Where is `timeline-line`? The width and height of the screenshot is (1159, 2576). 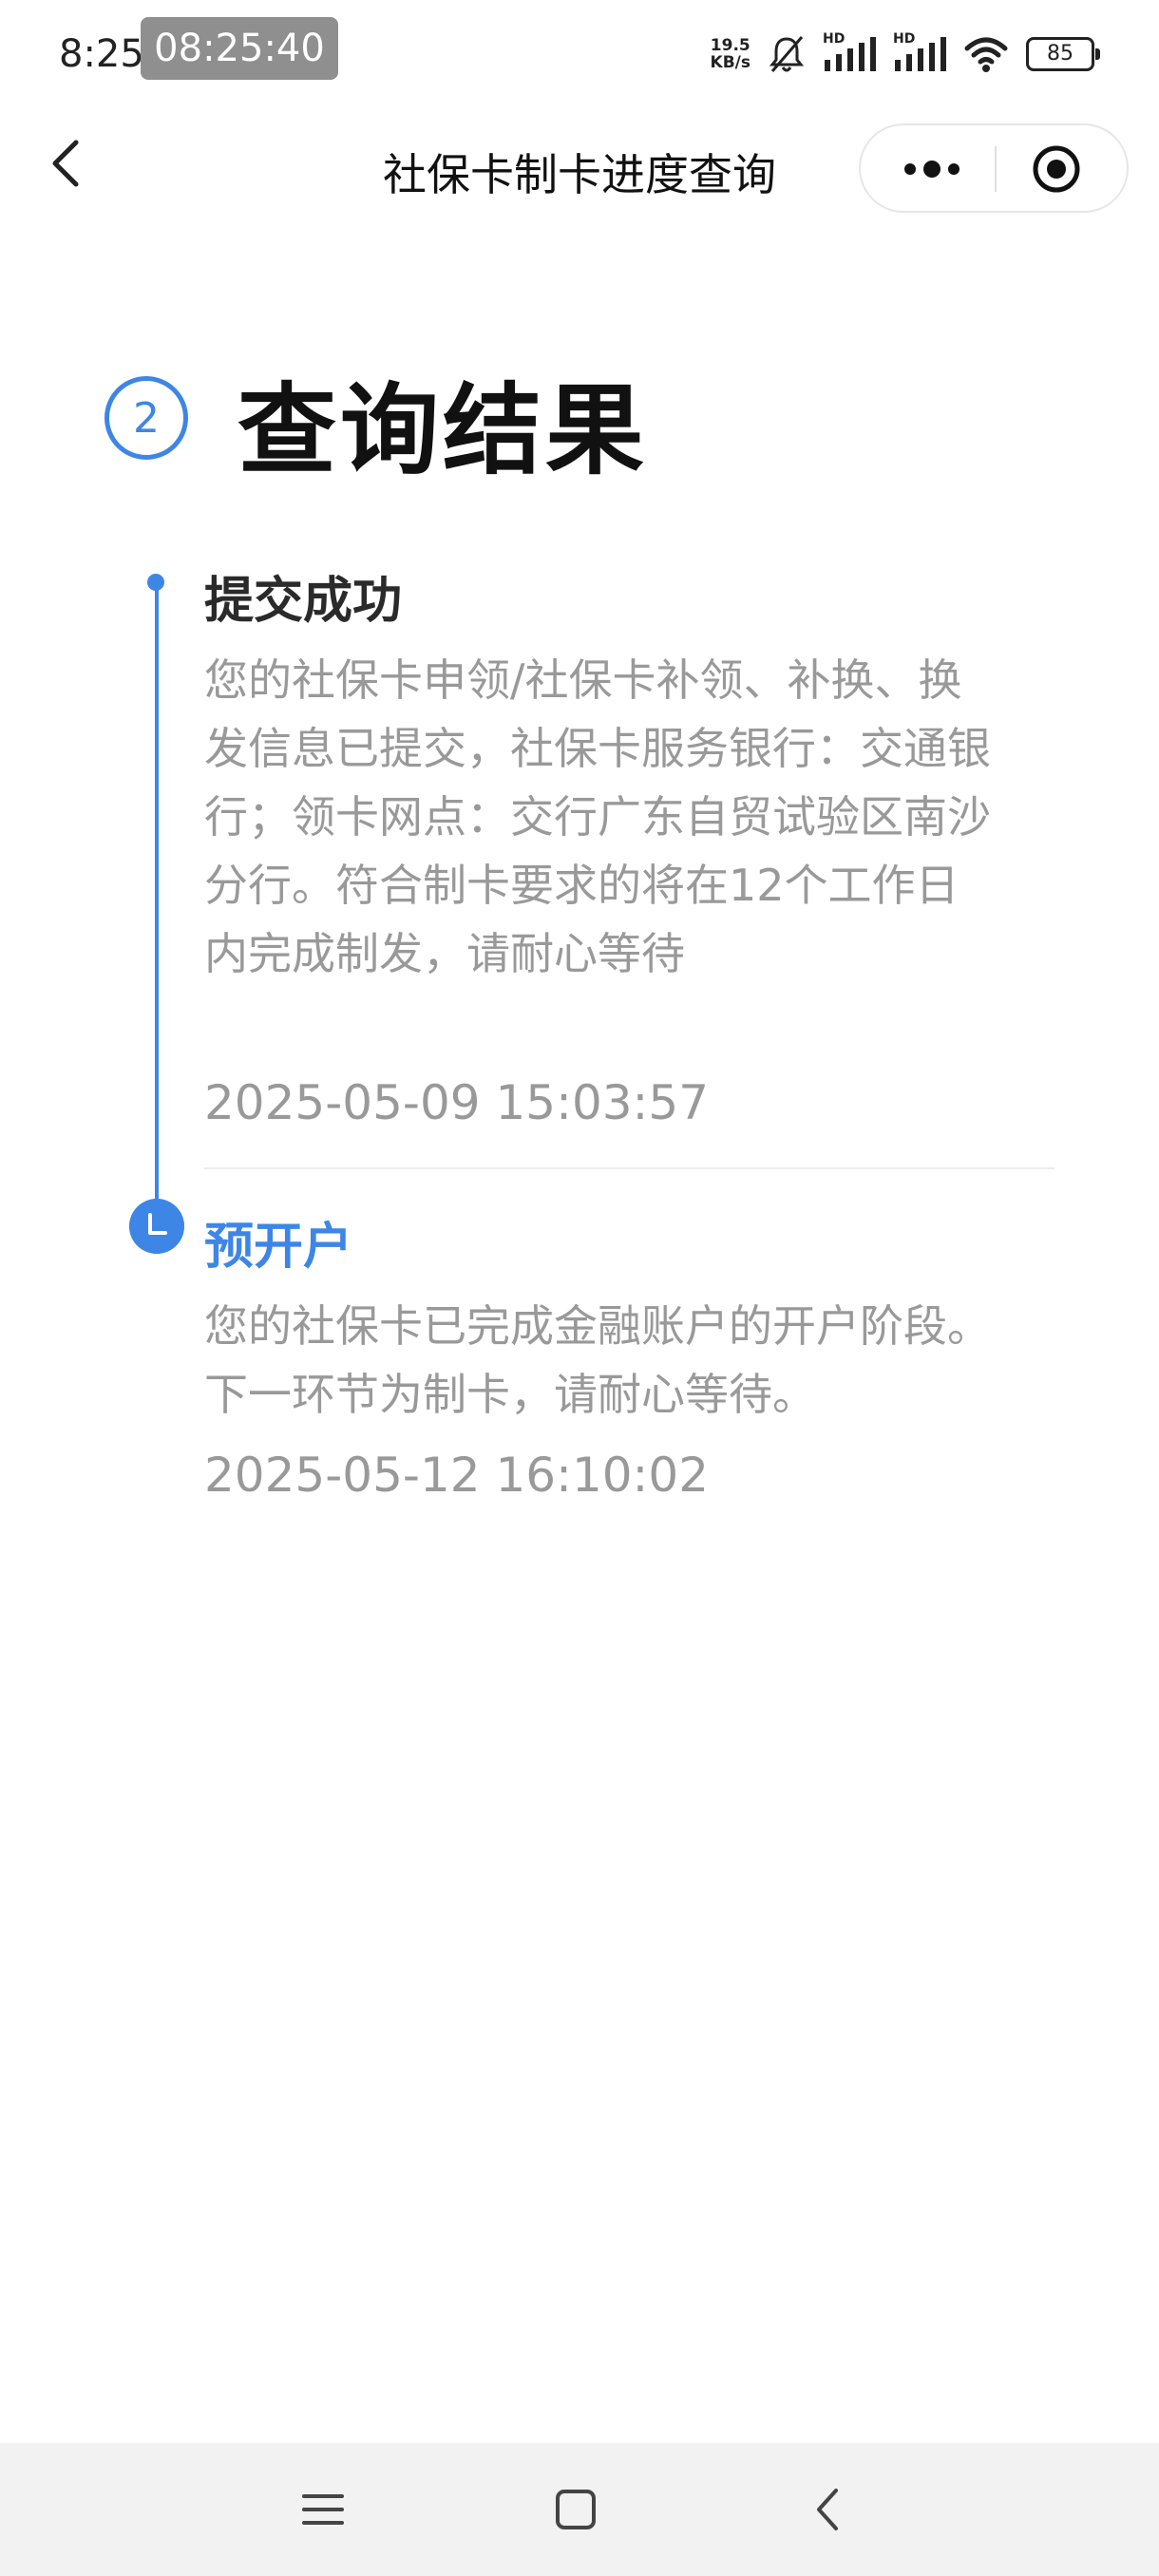 timeline-line is located at coordinates (157, 909).